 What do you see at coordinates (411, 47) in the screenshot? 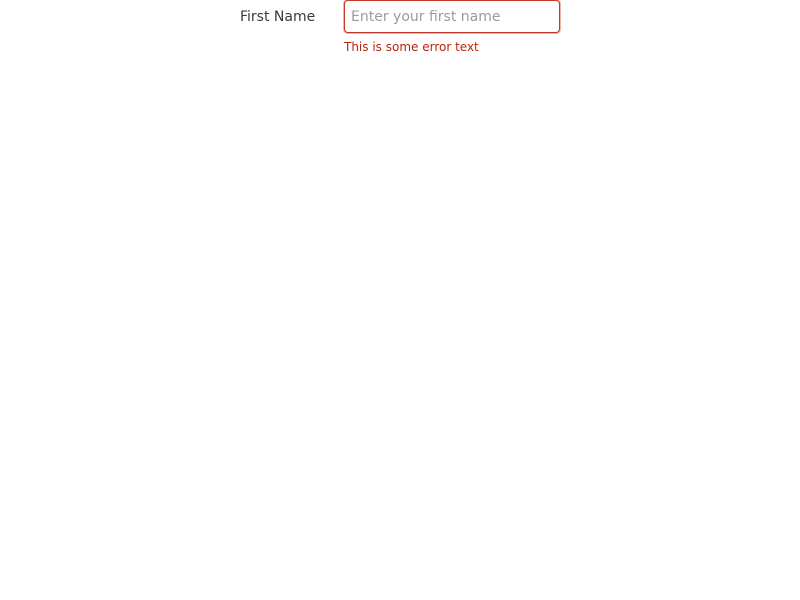
I see `first-name-error-text: This is some error text` at bounding box center [411, 47].